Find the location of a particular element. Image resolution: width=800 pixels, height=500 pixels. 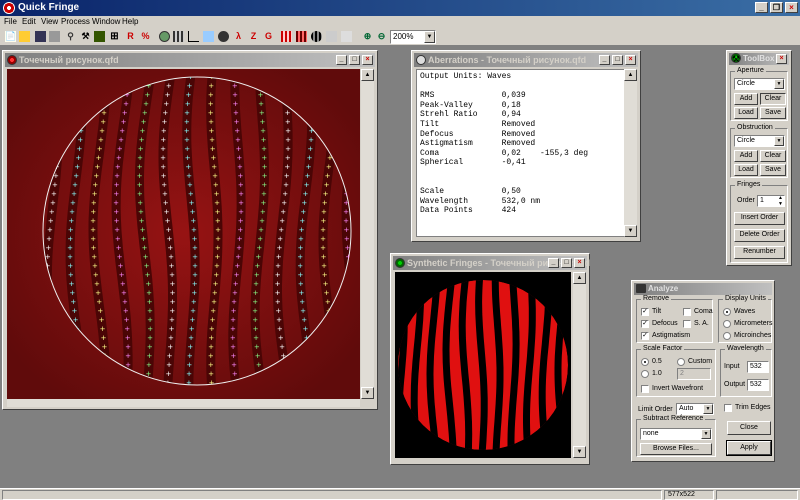

spin-arrows-icon: ▲ ▼ is located at coordinates (780, 201).